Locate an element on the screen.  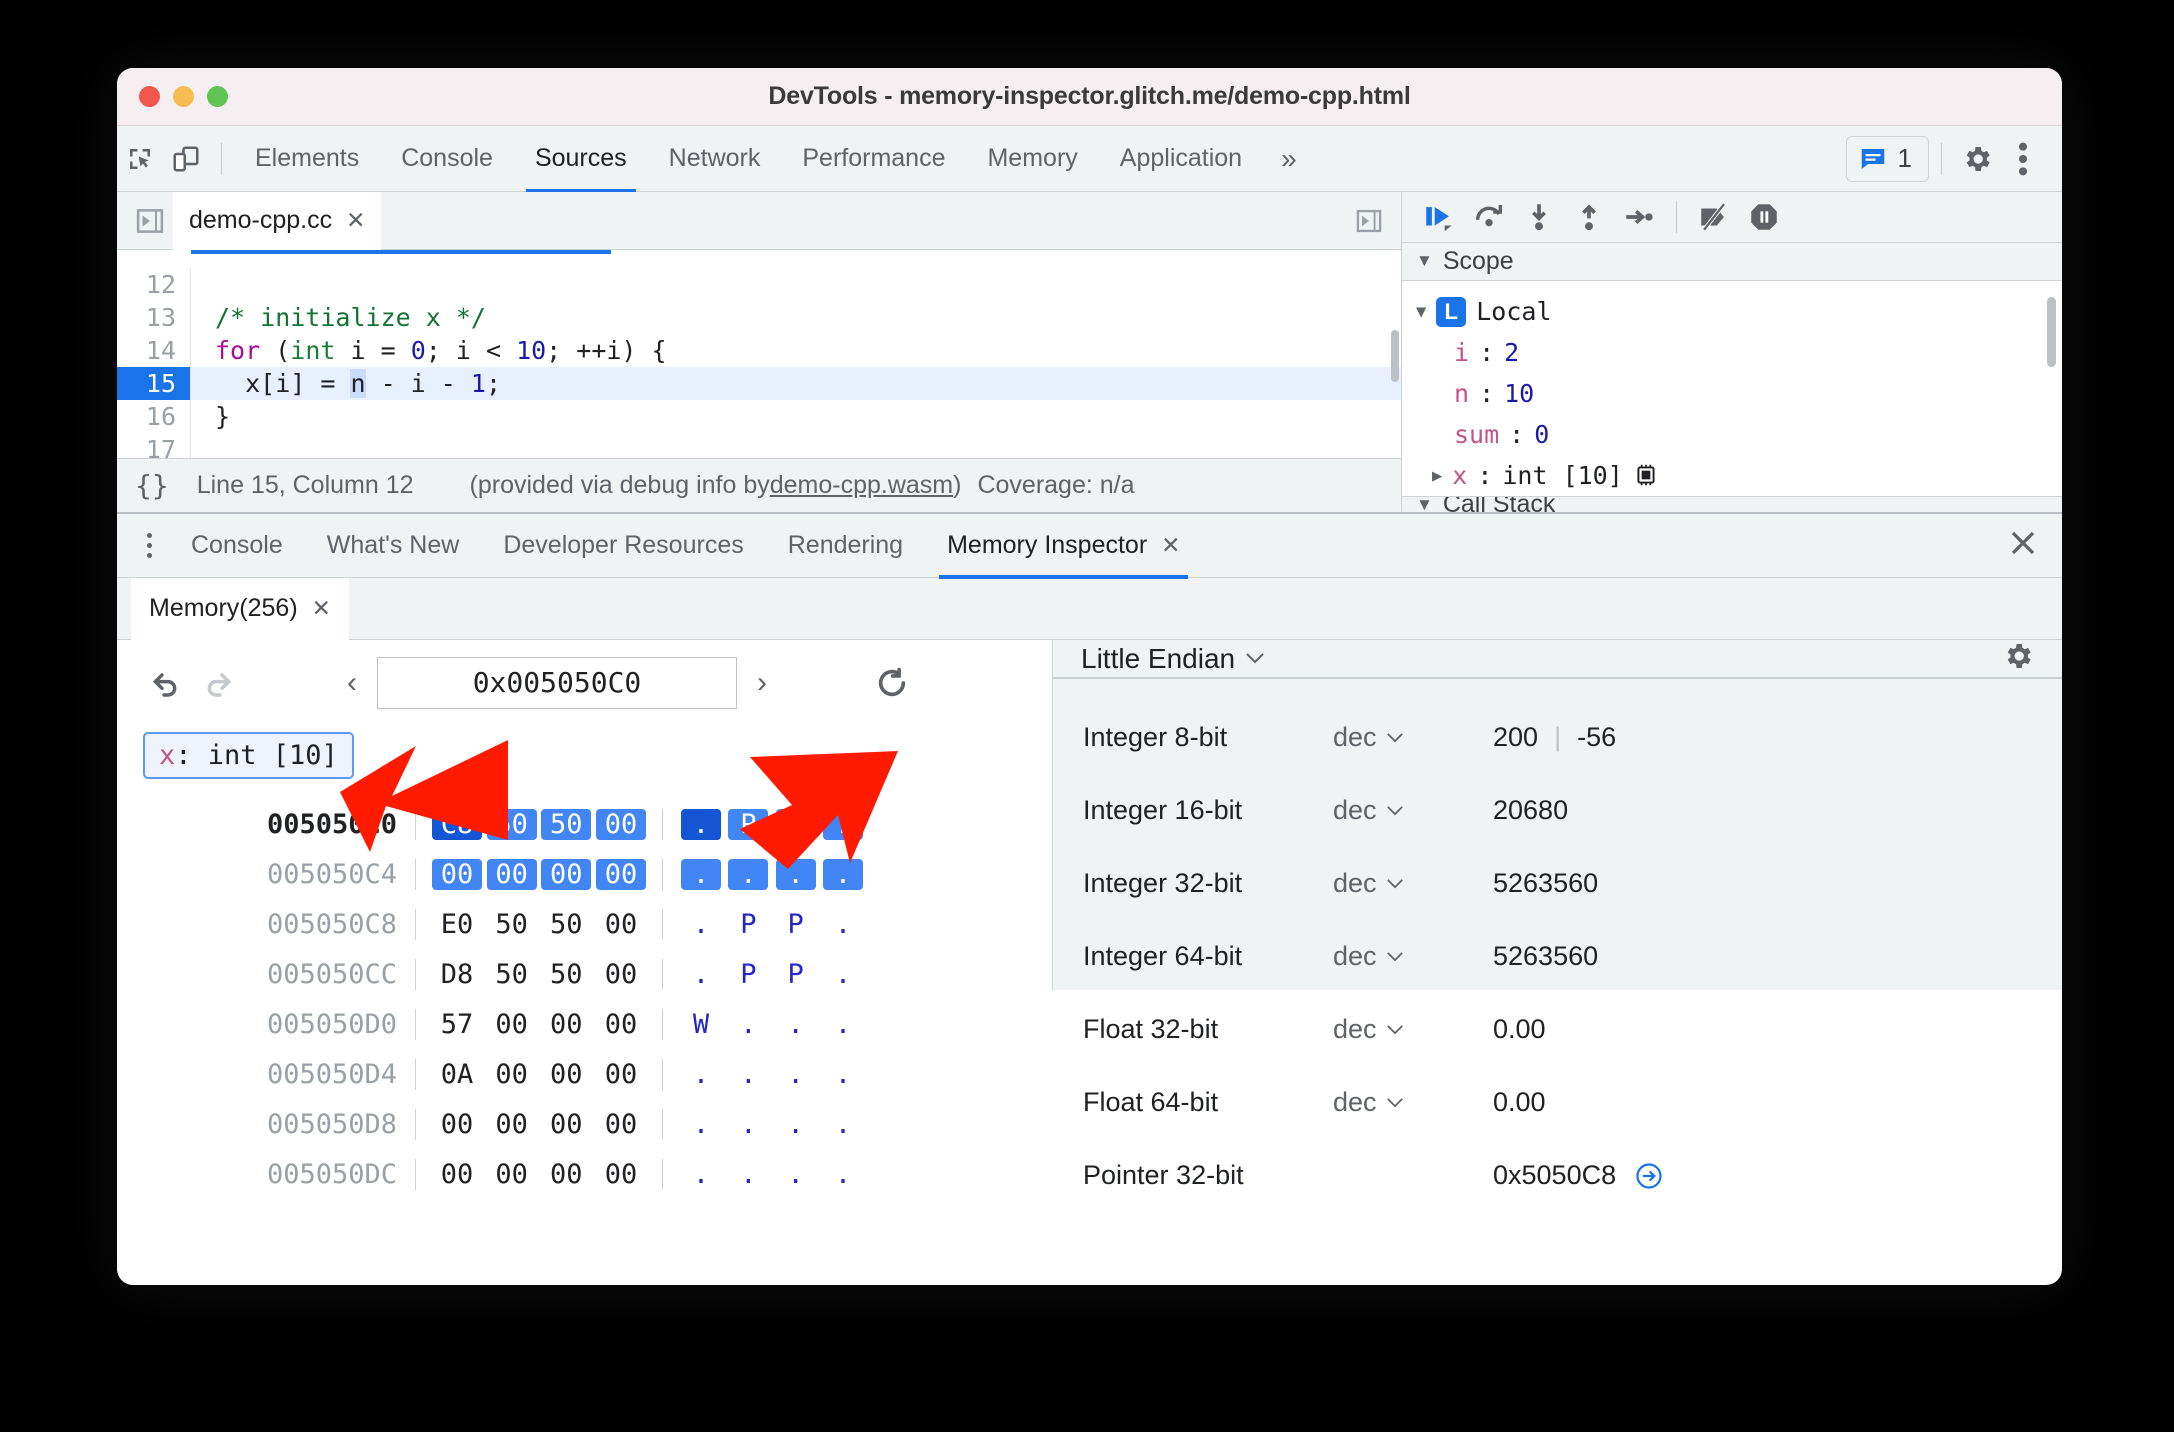
value-inspector-settings-gear-icon is located at coordinates (2018, 658).